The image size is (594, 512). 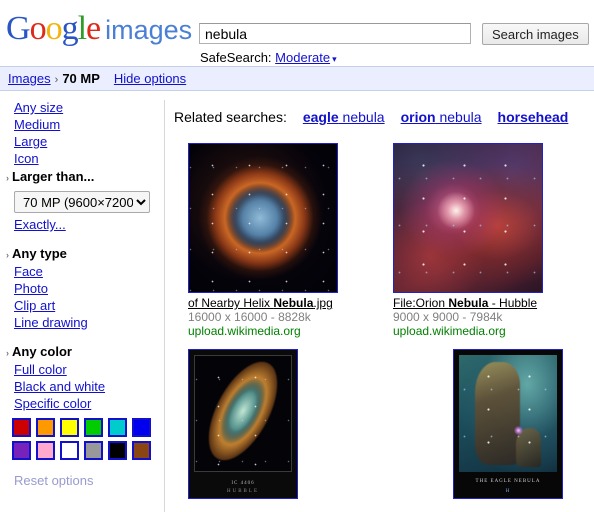 What do you see at coordinates (21, 450) in the screenshot?
I see `color-swatch-purple` at bounding box center [21, 450].